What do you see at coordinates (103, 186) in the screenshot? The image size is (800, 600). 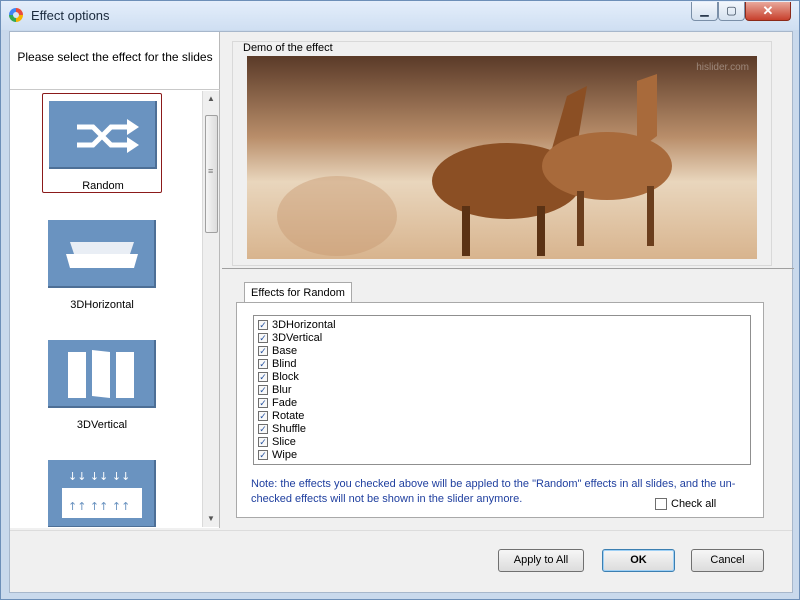 I see `effect-tile-label: Random` at bounding box center [103, 186].